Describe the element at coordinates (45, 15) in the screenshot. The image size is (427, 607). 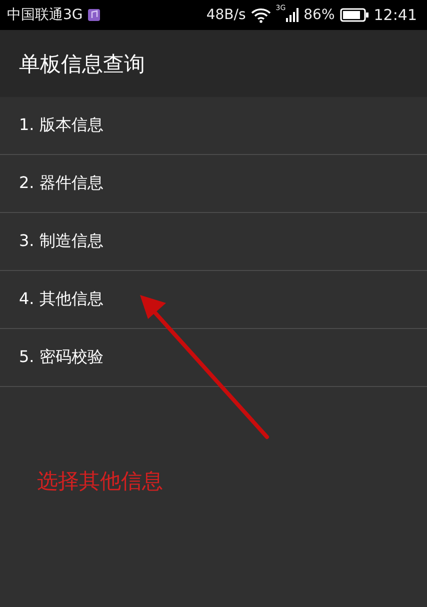
I see `carrier-name: 中国联通3G` at that location.